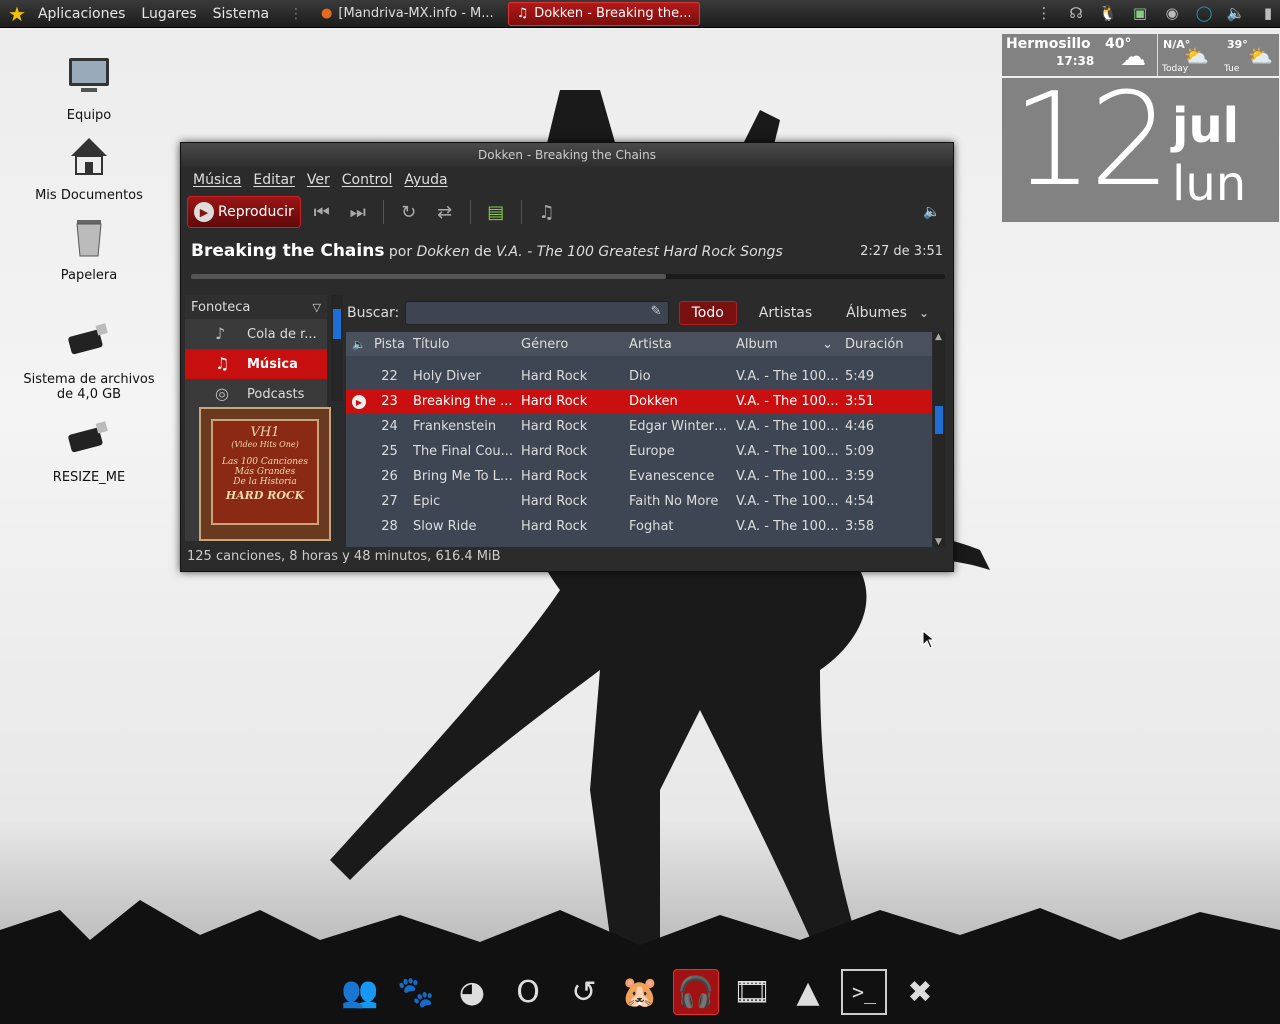 This screenshot has height=1024, width=1280. I want to click on desktop-icon-label: Sistema de archivos de 4,0 GB, so click(89, 387).